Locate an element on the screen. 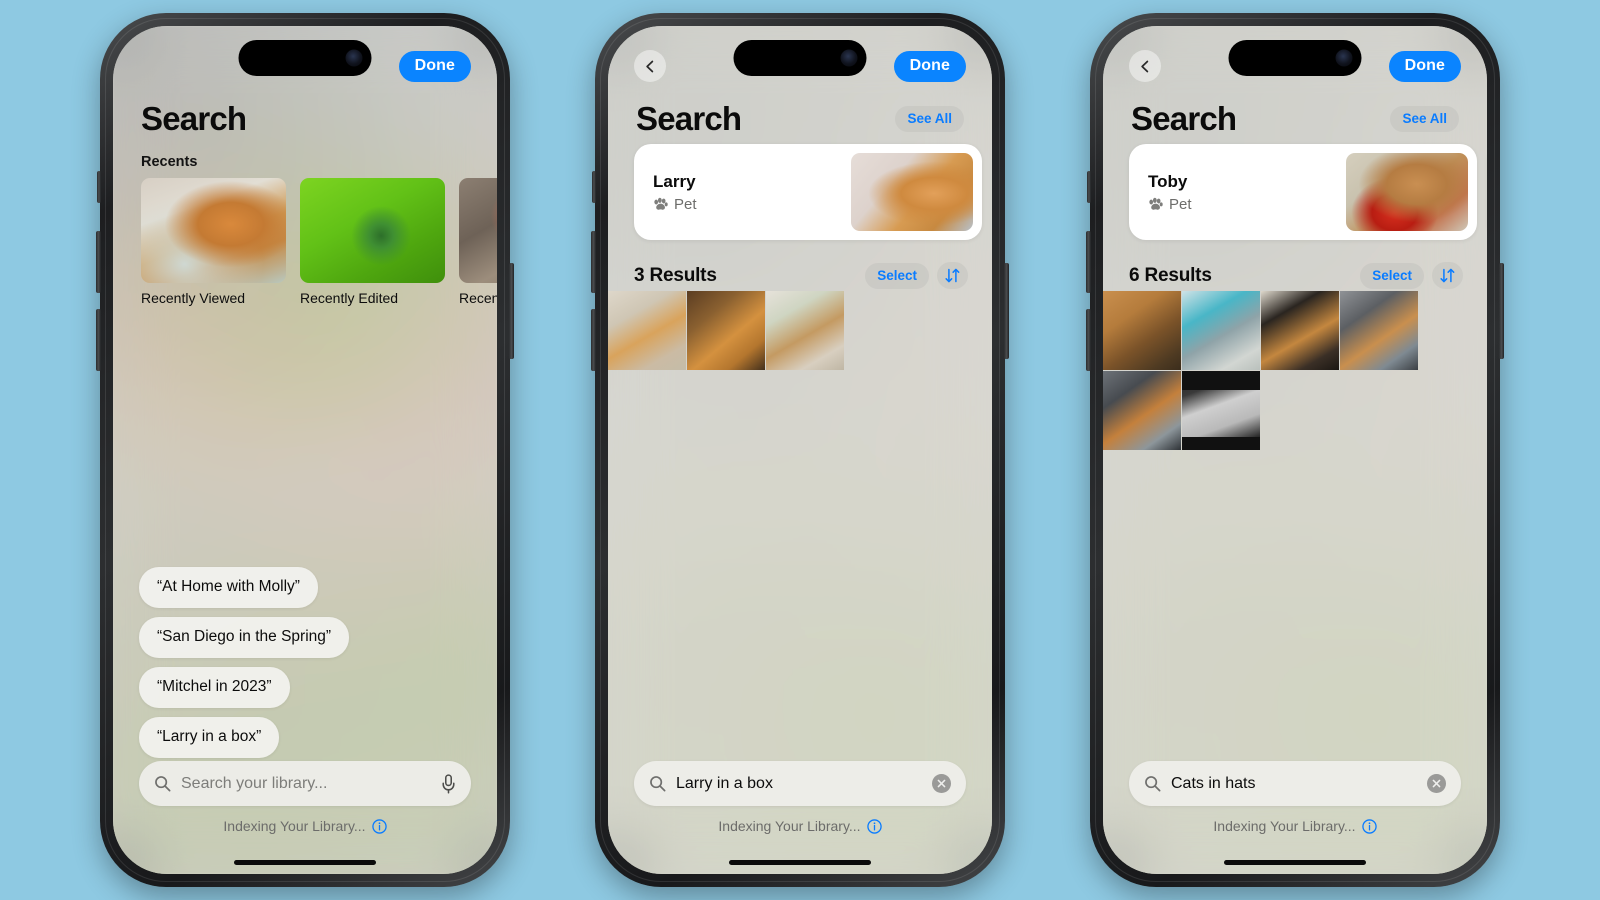 This screenshot has height=900, width=1600. recents-item-recently-viewed: Recently Viewed is located at coordinates (213, 242).